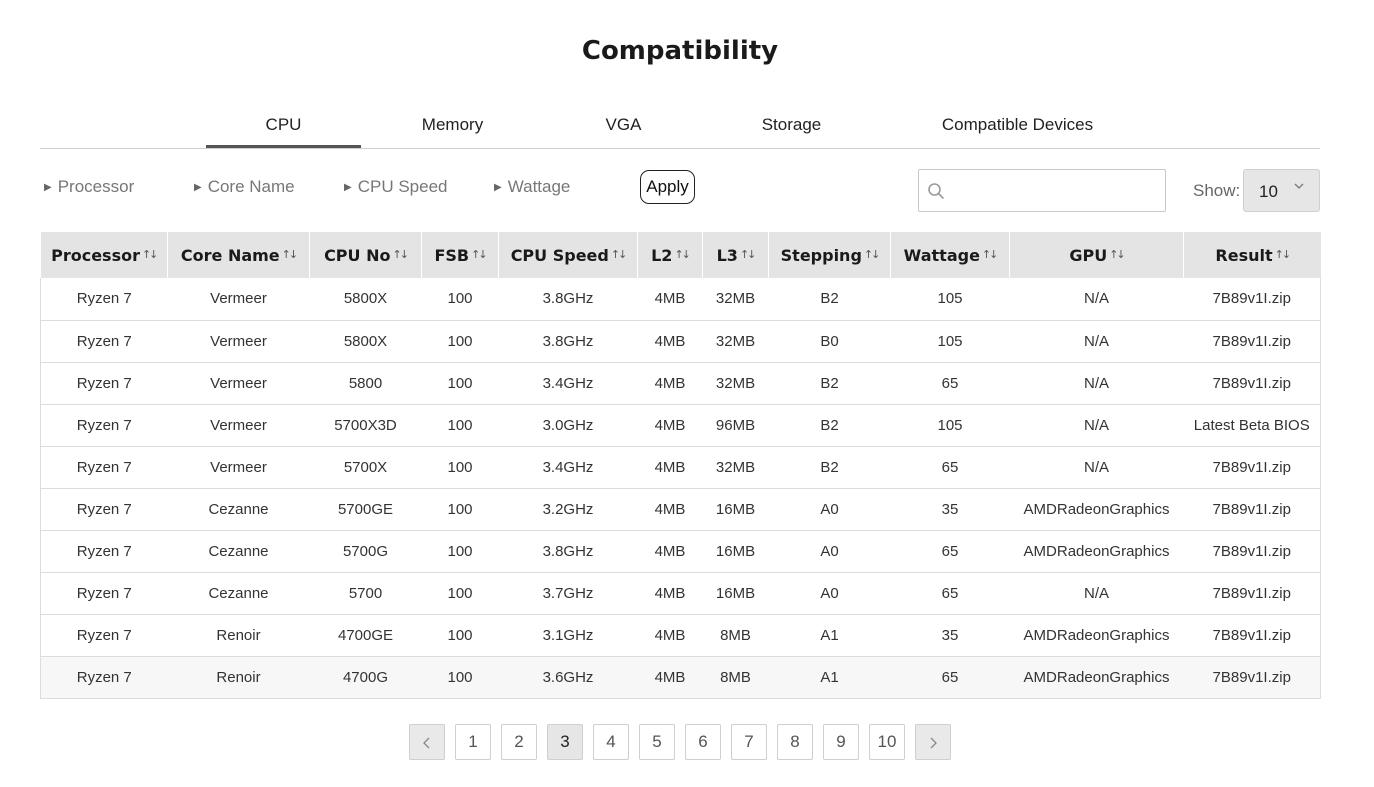  I want to click on column-header-core-name: Core Name ↑↓, so click(238, 255).